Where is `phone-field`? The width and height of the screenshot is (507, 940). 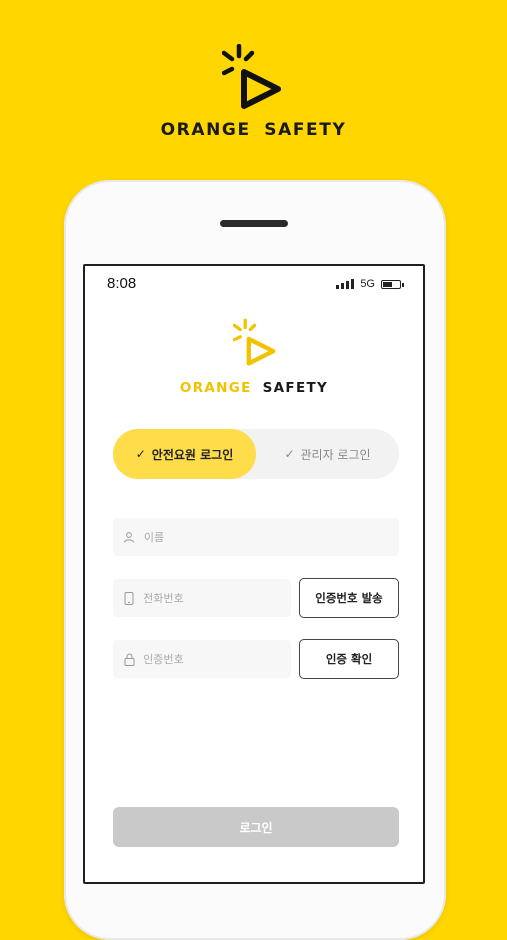
phone-field is located at coordinates (202, 598).